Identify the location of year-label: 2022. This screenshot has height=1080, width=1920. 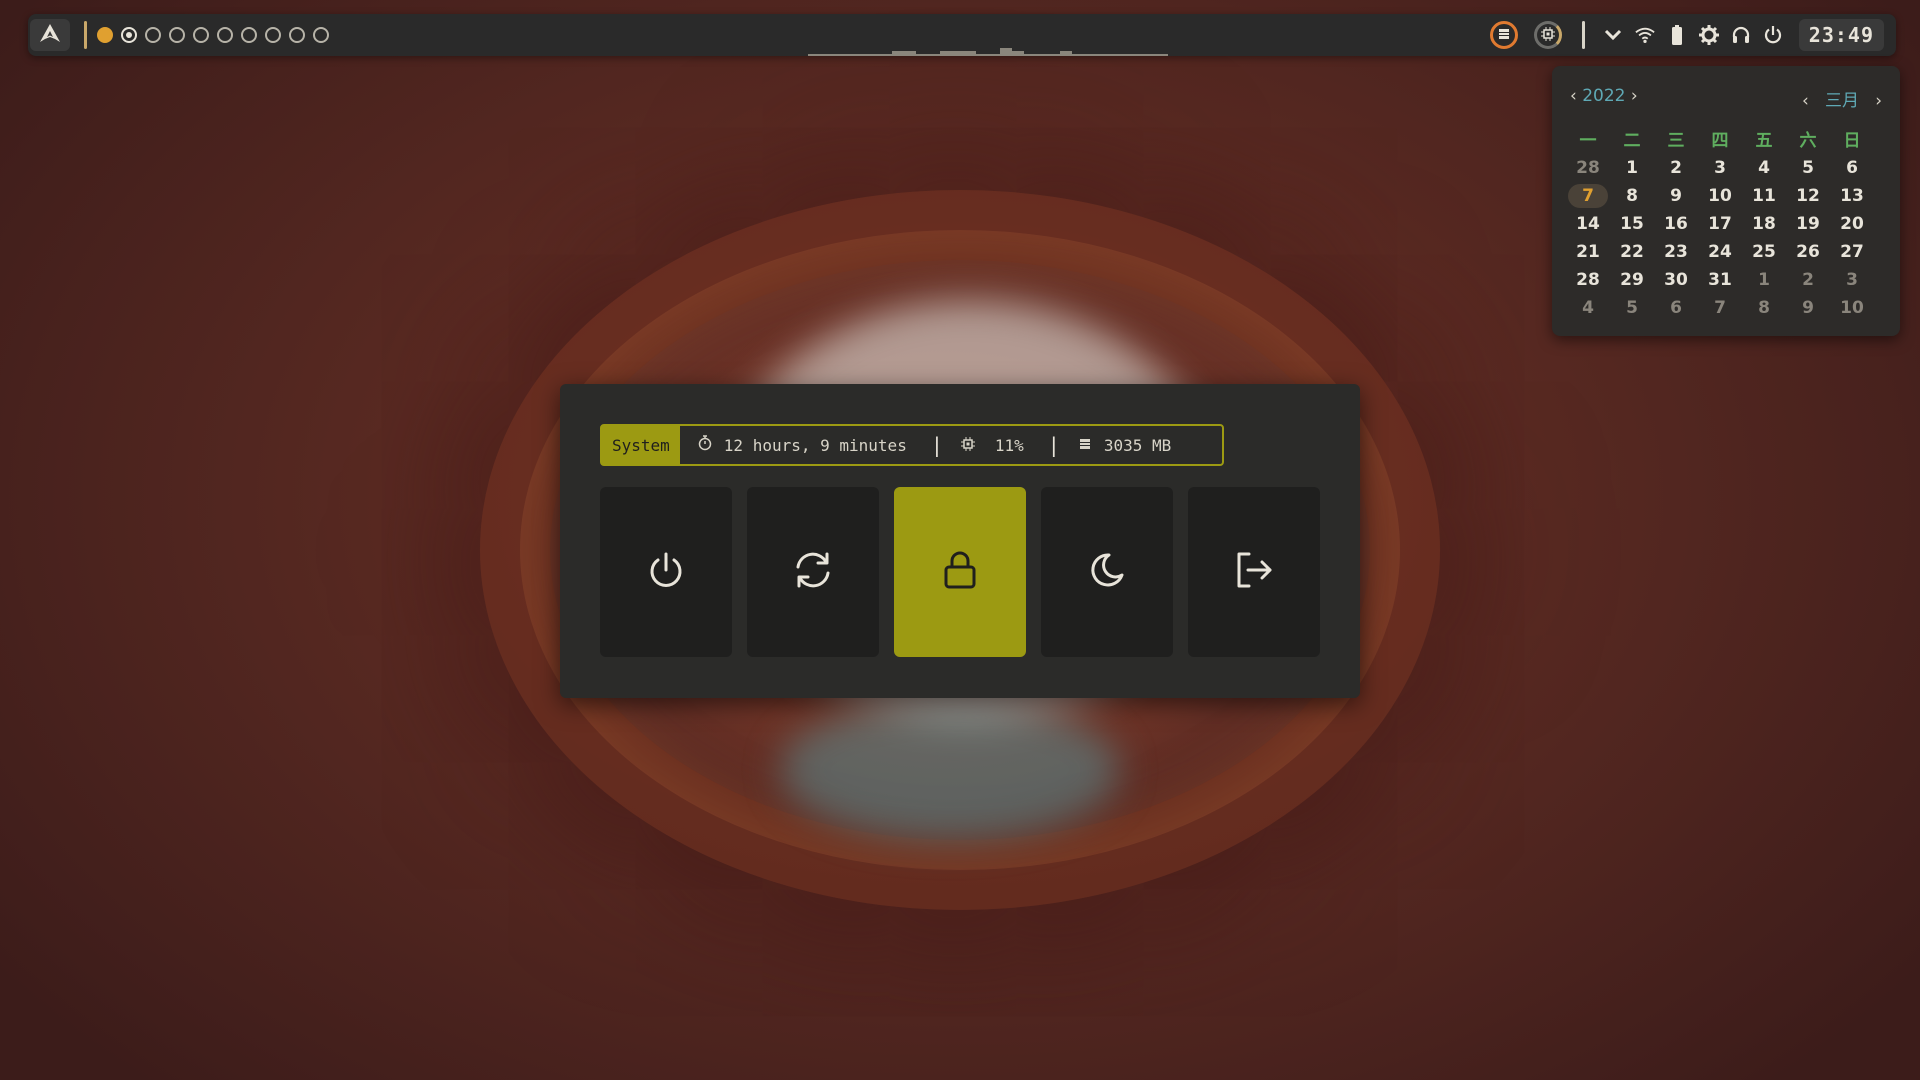
(1604, 96).